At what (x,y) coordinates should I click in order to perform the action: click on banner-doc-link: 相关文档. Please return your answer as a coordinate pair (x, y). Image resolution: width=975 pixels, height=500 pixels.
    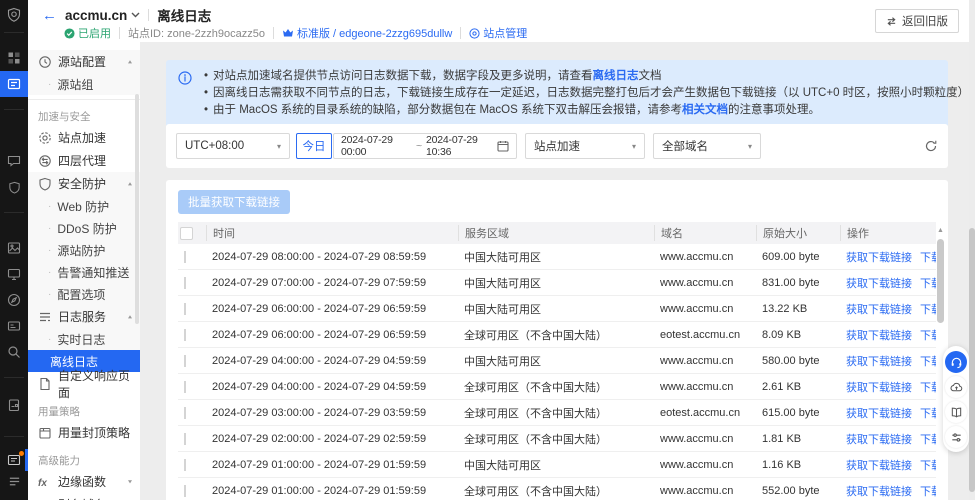
    Looking at the image, I should click on (705, 110).